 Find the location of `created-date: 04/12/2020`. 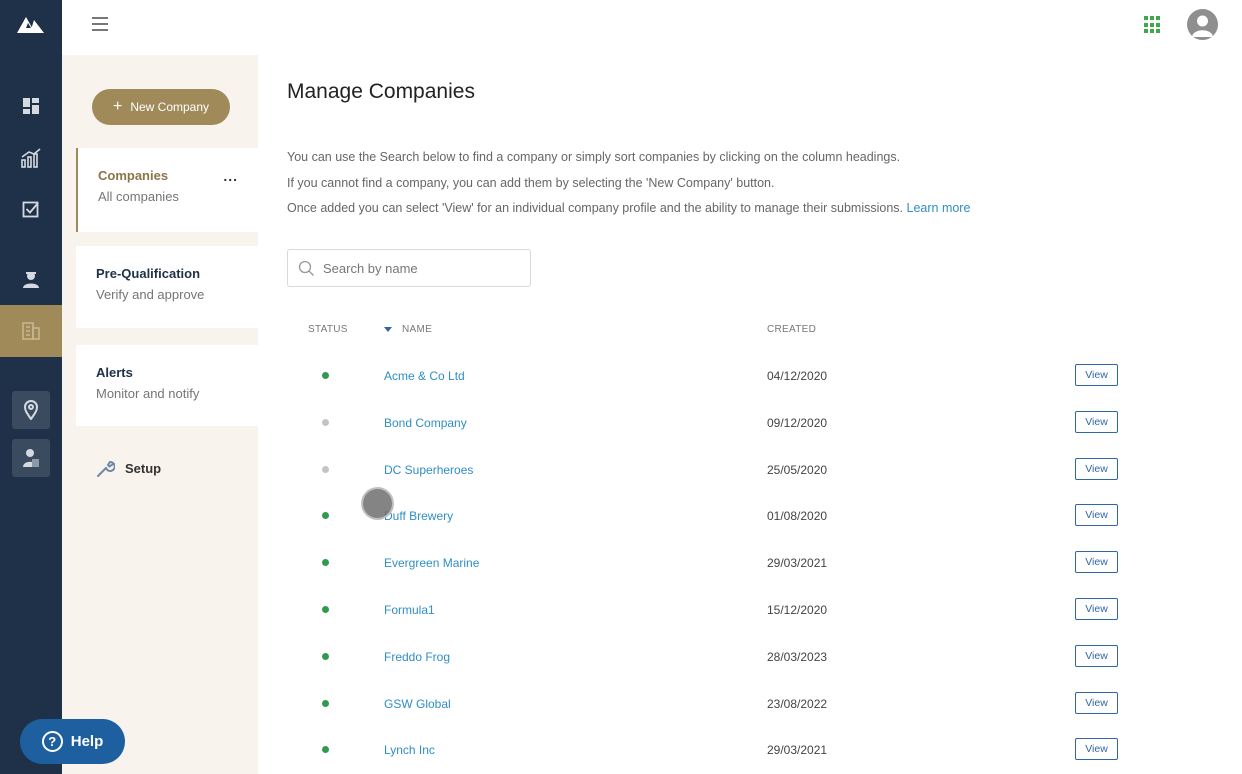

created-date: 04/12/2020 is located at coordinates (797, 376).